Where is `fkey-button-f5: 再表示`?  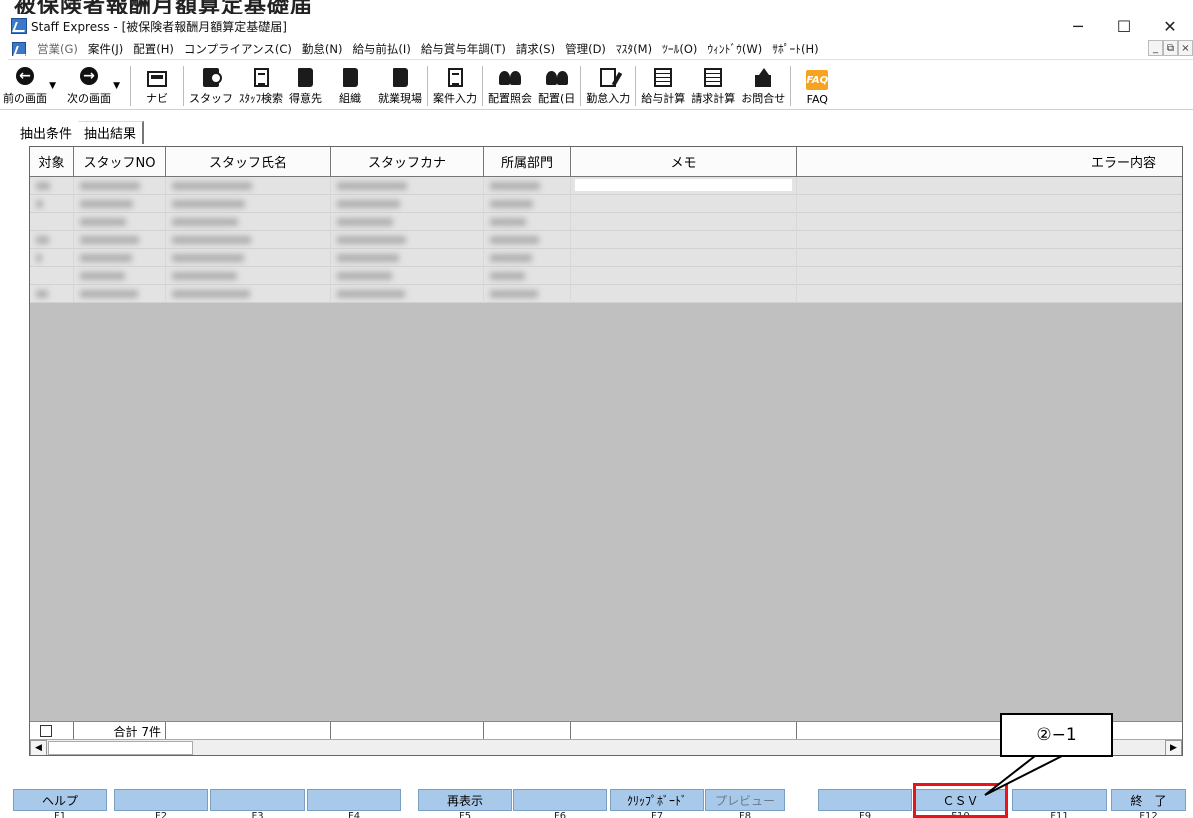 fkey-button-f5: 再表示 is located at coordinates (465, 800).